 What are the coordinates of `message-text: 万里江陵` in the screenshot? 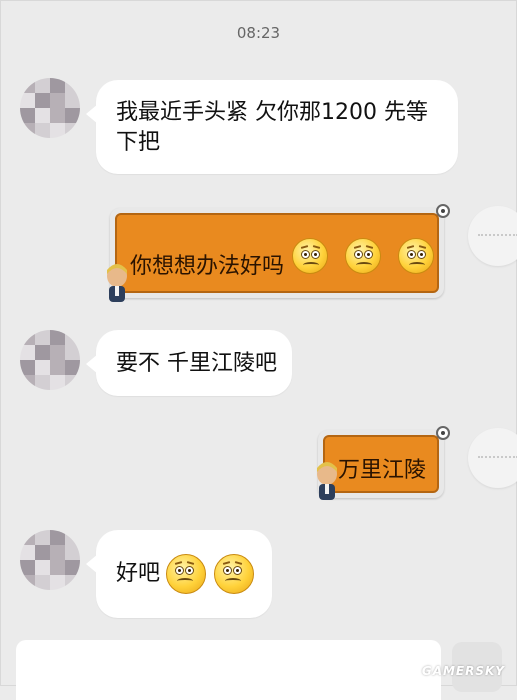 It's located at (382, 470).